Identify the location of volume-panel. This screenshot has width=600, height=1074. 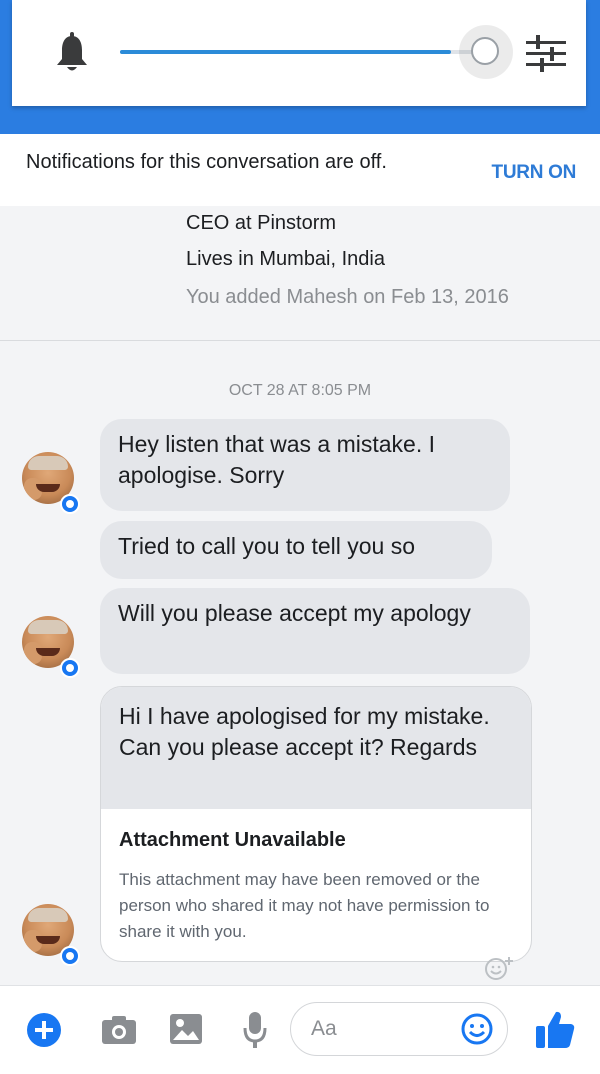
(299, 53).